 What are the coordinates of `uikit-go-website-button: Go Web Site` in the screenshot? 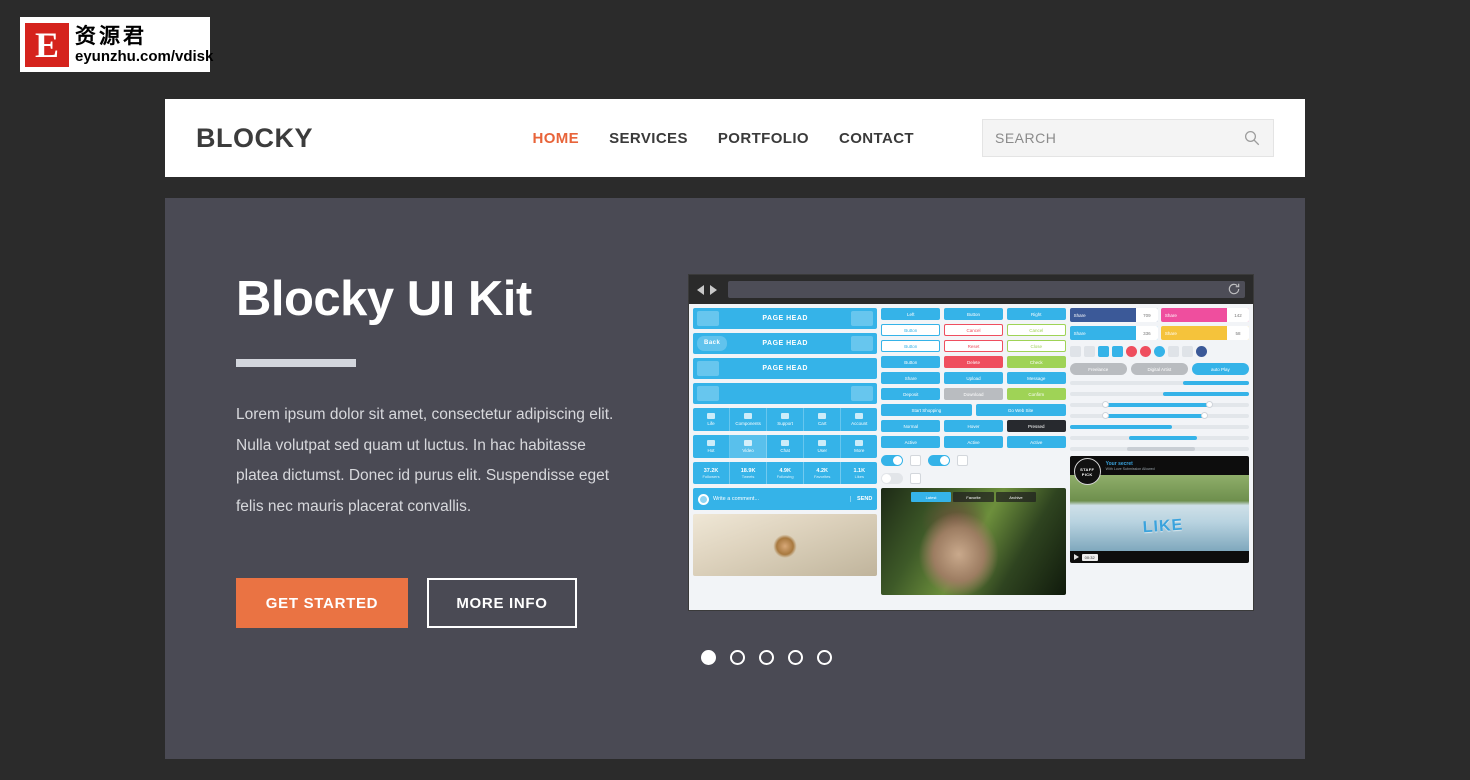 It's located at (1020, 410).